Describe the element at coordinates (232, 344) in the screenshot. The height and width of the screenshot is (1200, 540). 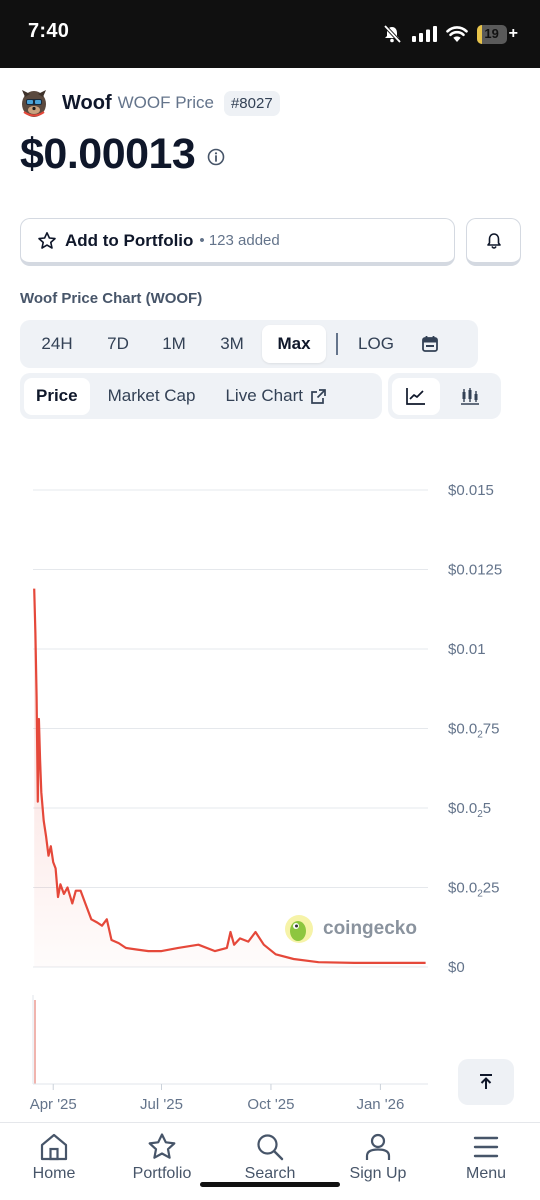
I see `tab-3m: 3M` at that location.